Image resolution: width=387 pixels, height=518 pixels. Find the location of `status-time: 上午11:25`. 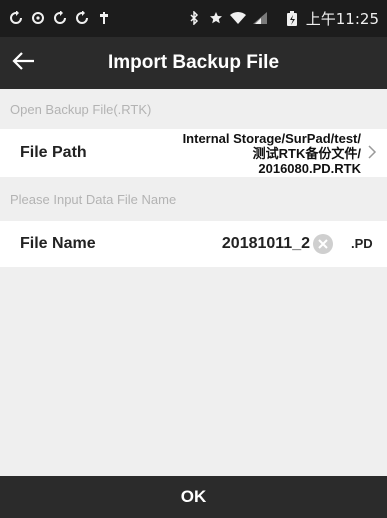

status-time: 上午11:25 is located at coordinates (342, 19).